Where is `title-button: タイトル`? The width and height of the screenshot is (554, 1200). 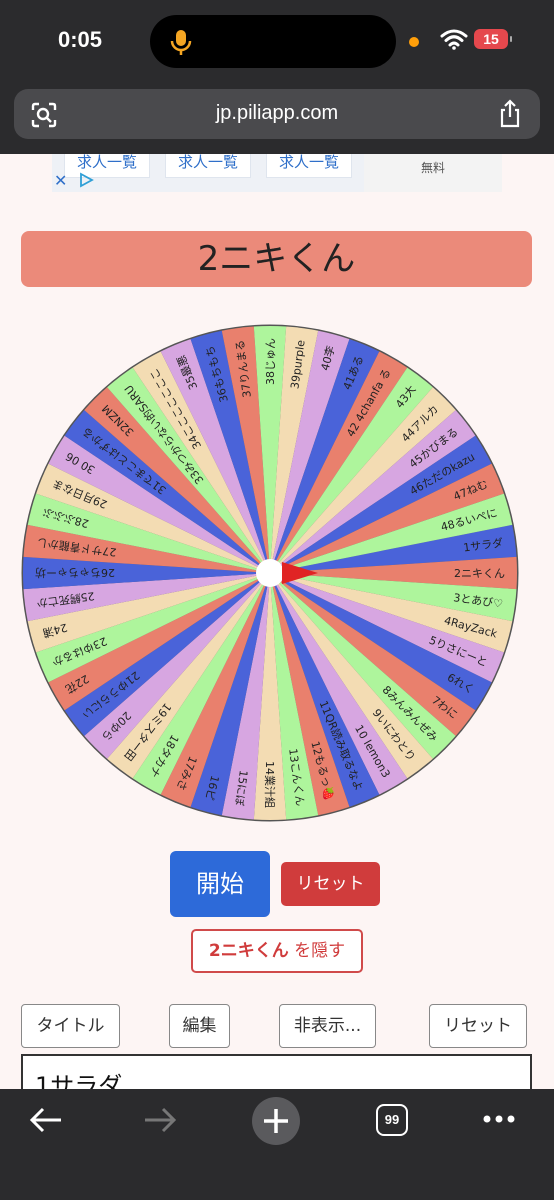
title-button: タイトル is located at coordinates (70, 1026).